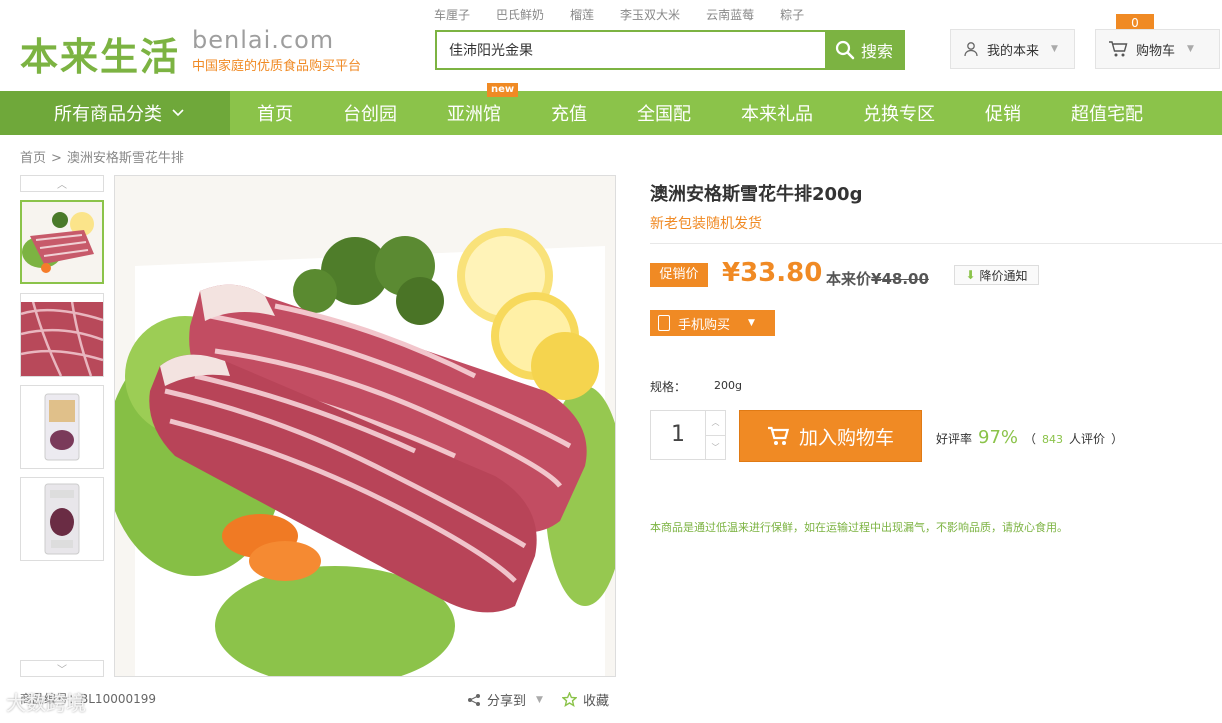 This screenshot has height=723, width=1222. I want to click on my-account-button: 我的本来 ▼, so click(1012, 49).